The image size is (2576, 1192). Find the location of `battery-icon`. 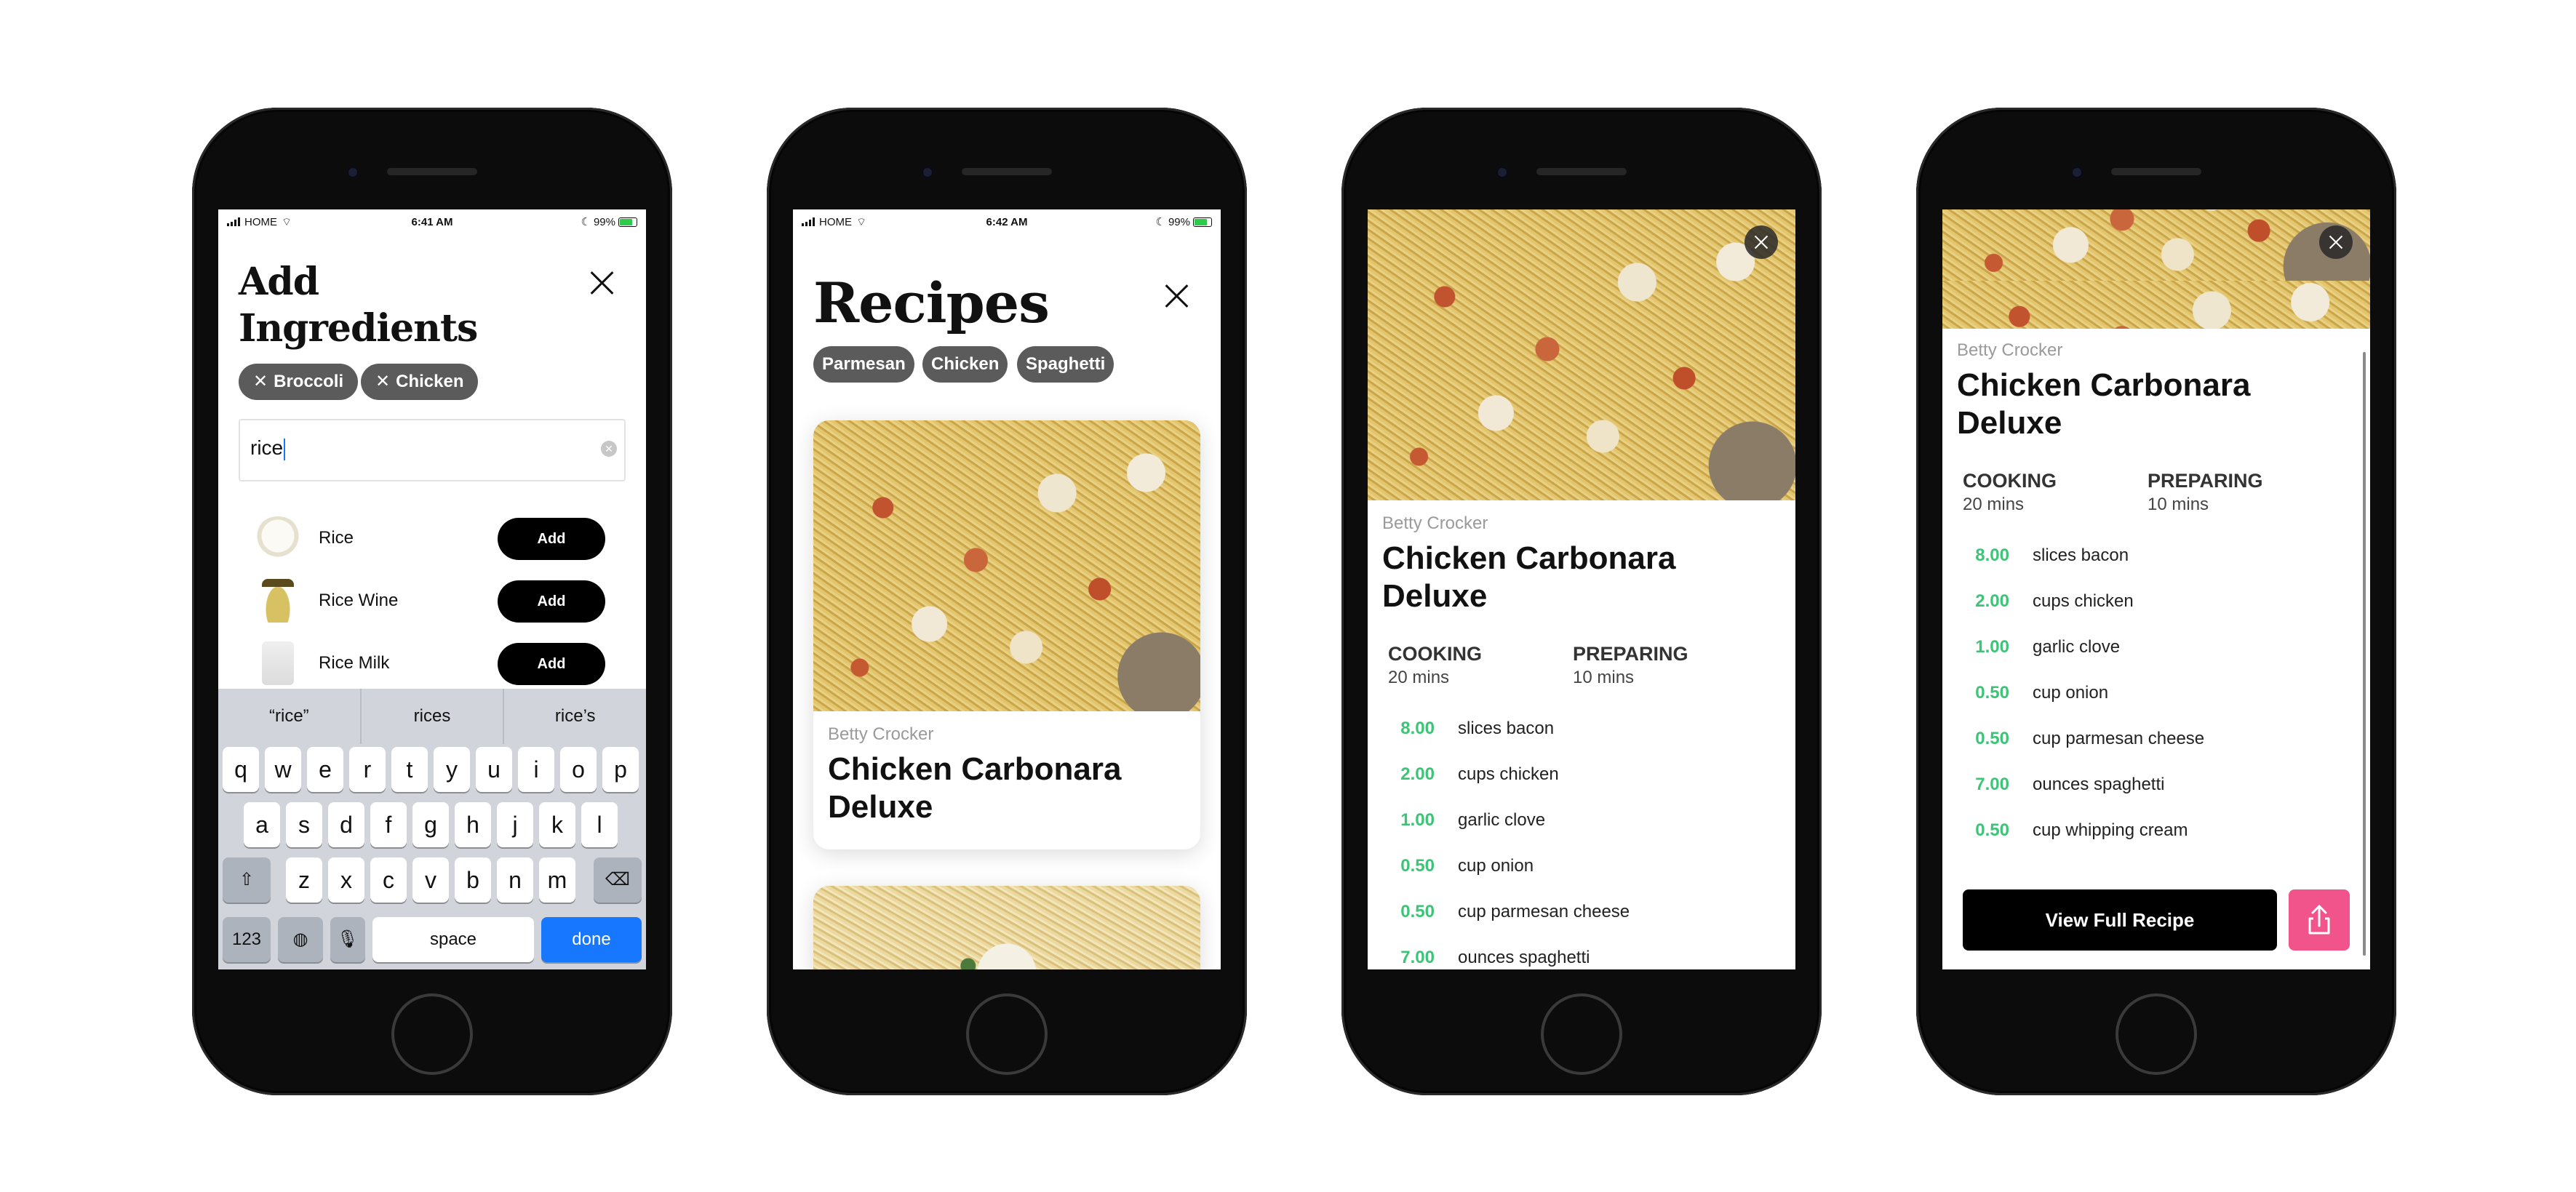

battery-icon is located at coordinates (627, 222).